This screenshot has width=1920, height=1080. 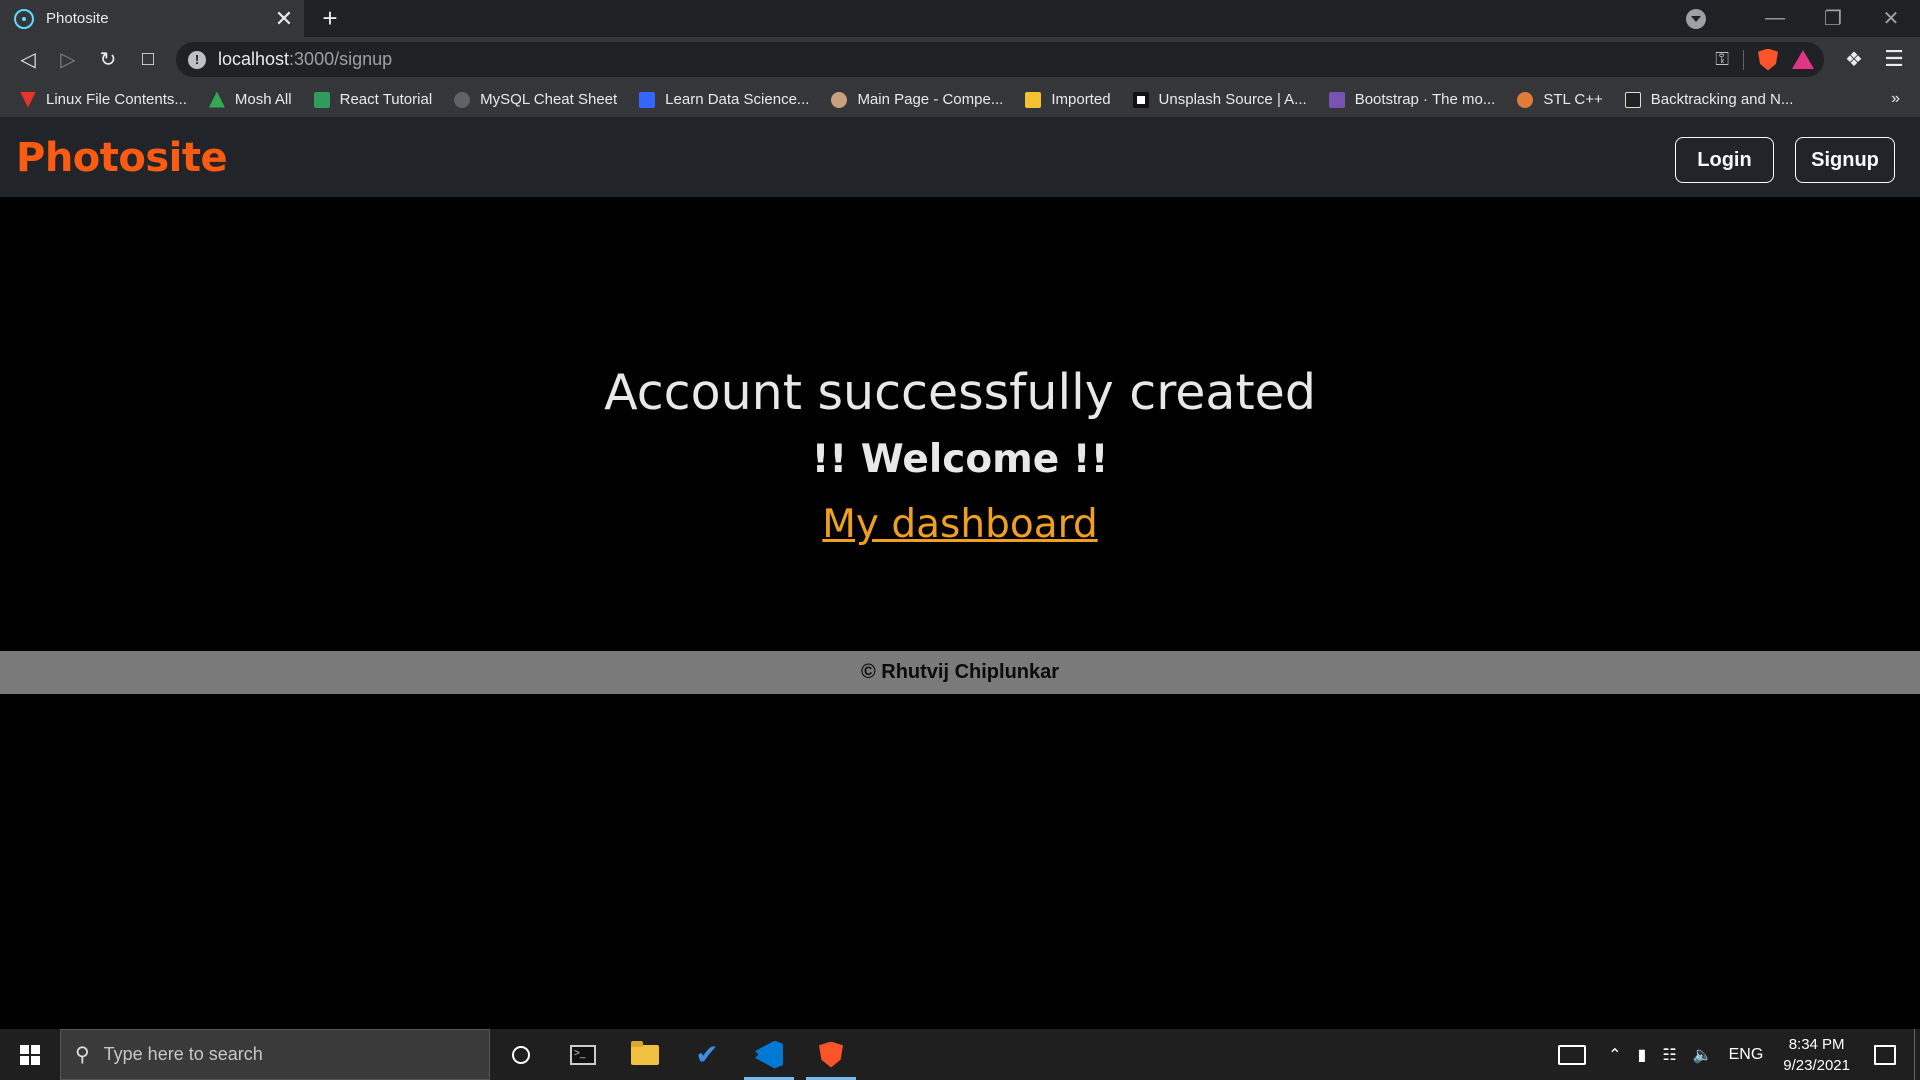 What do you see at coordinates (1917, 1054) in the screenshot?
I see `show-desktop-button` at bounding box center [1917, 1054].